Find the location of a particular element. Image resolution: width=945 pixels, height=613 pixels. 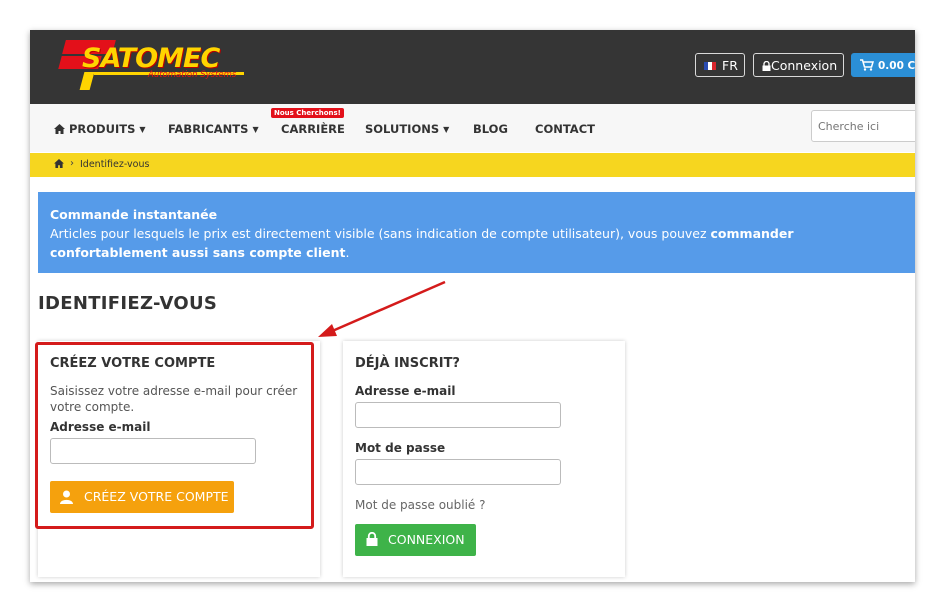

annotation-arrow-icon is located at coordinates (382, 308).